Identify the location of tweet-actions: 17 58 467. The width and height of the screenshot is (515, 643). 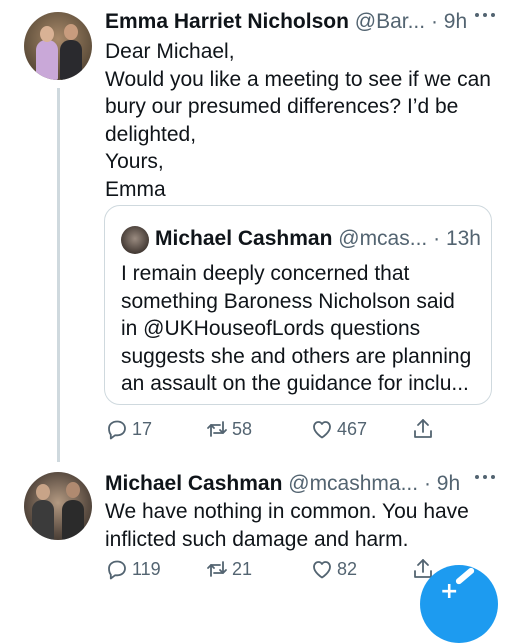
(305, 429).